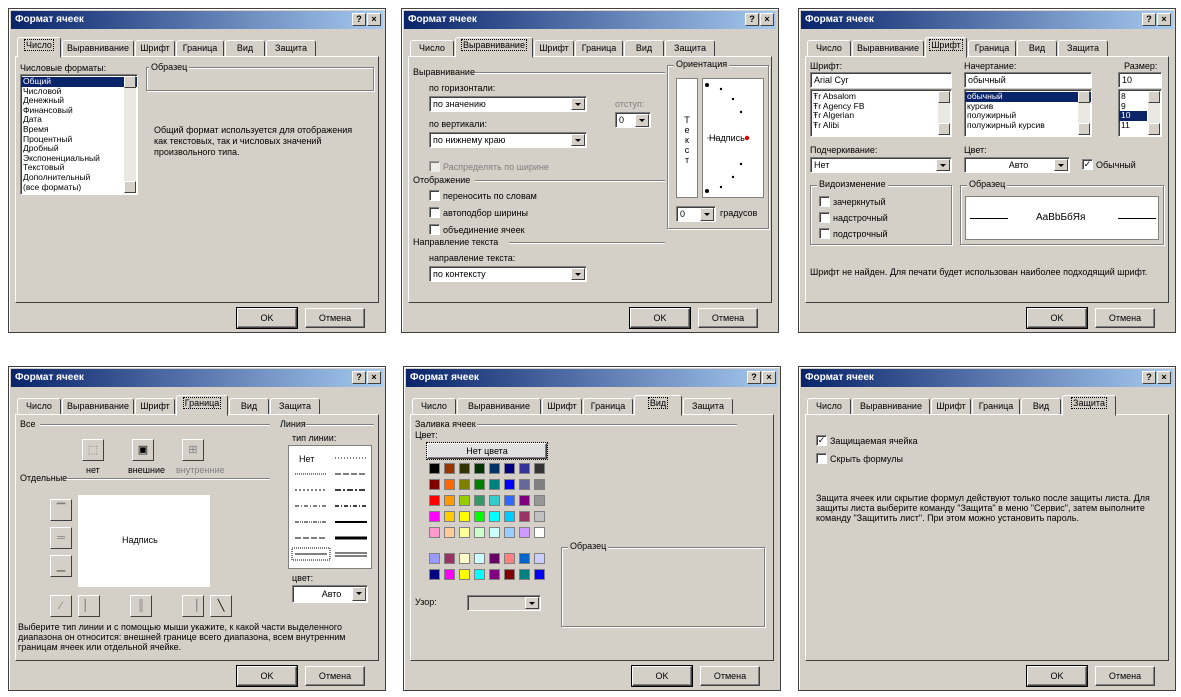 This screenshot has height=697, width=1181. I want to click on list-item: (все форматы), so click(79, 187).